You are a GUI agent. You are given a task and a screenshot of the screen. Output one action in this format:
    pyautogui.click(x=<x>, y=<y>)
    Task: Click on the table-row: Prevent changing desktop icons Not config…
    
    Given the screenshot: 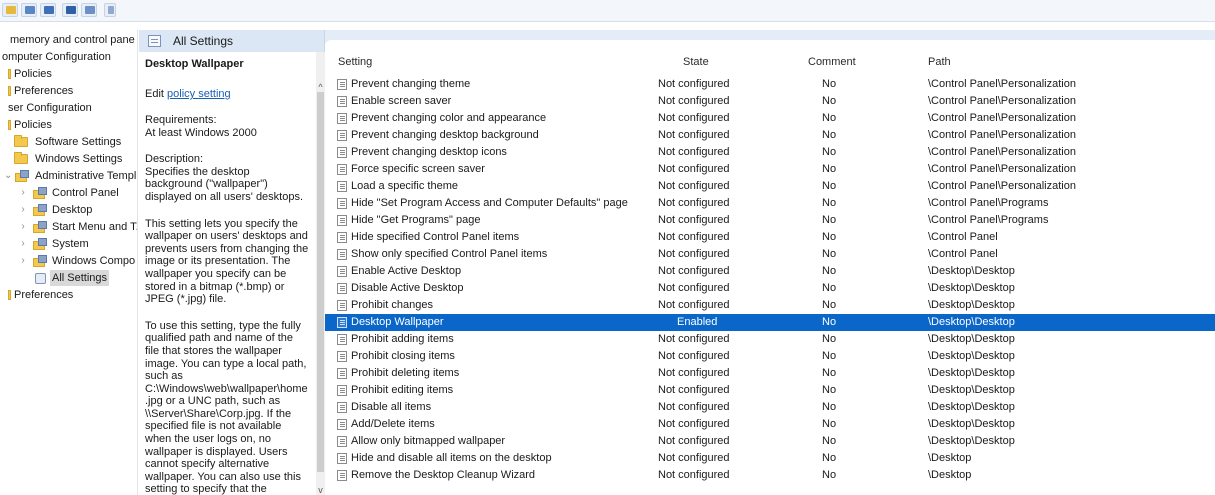 What is the action you would take?
    pyautogui.click(x=770, y=152)
    